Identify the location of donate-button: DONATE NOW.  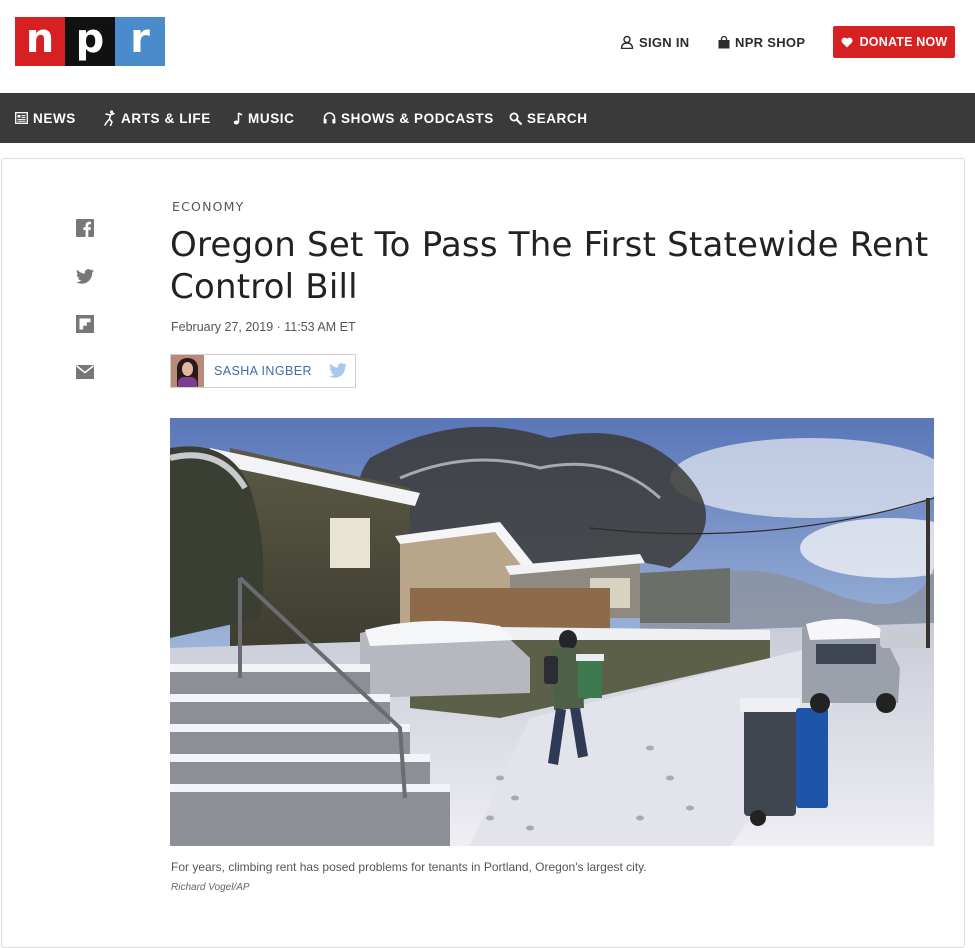
(894, 42).